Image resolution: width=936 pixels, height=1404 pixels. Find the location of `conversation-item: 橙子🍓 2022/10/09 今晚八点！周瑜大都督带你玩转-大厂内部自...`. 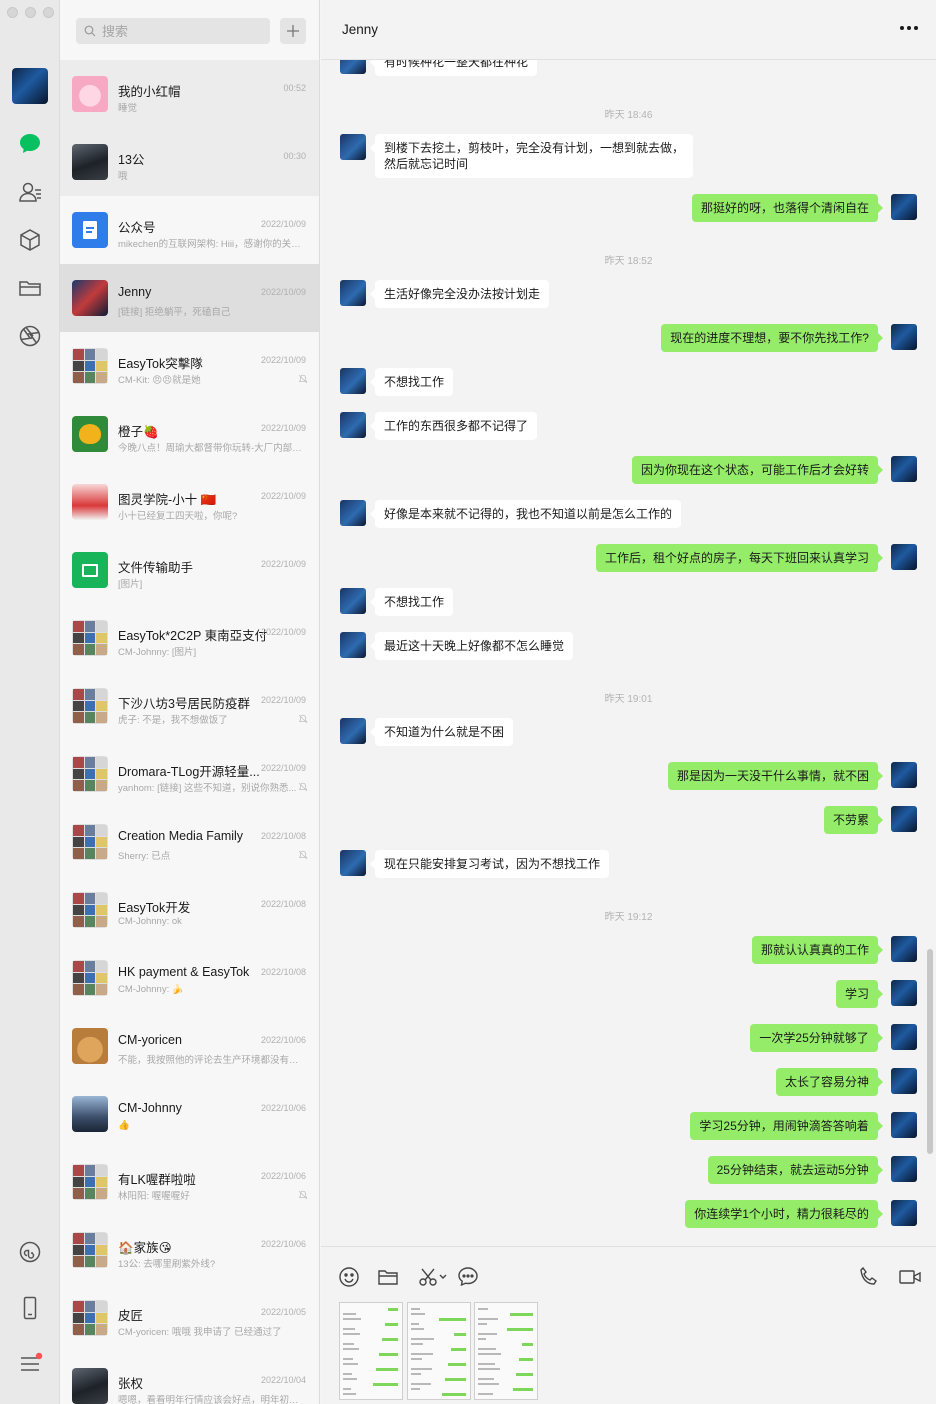

conversation-item: 橙子🍓 2022/10/09 今晚八点！周瑜大都督带你玩转-大厂内部自... is located at coordinates (189, 434).